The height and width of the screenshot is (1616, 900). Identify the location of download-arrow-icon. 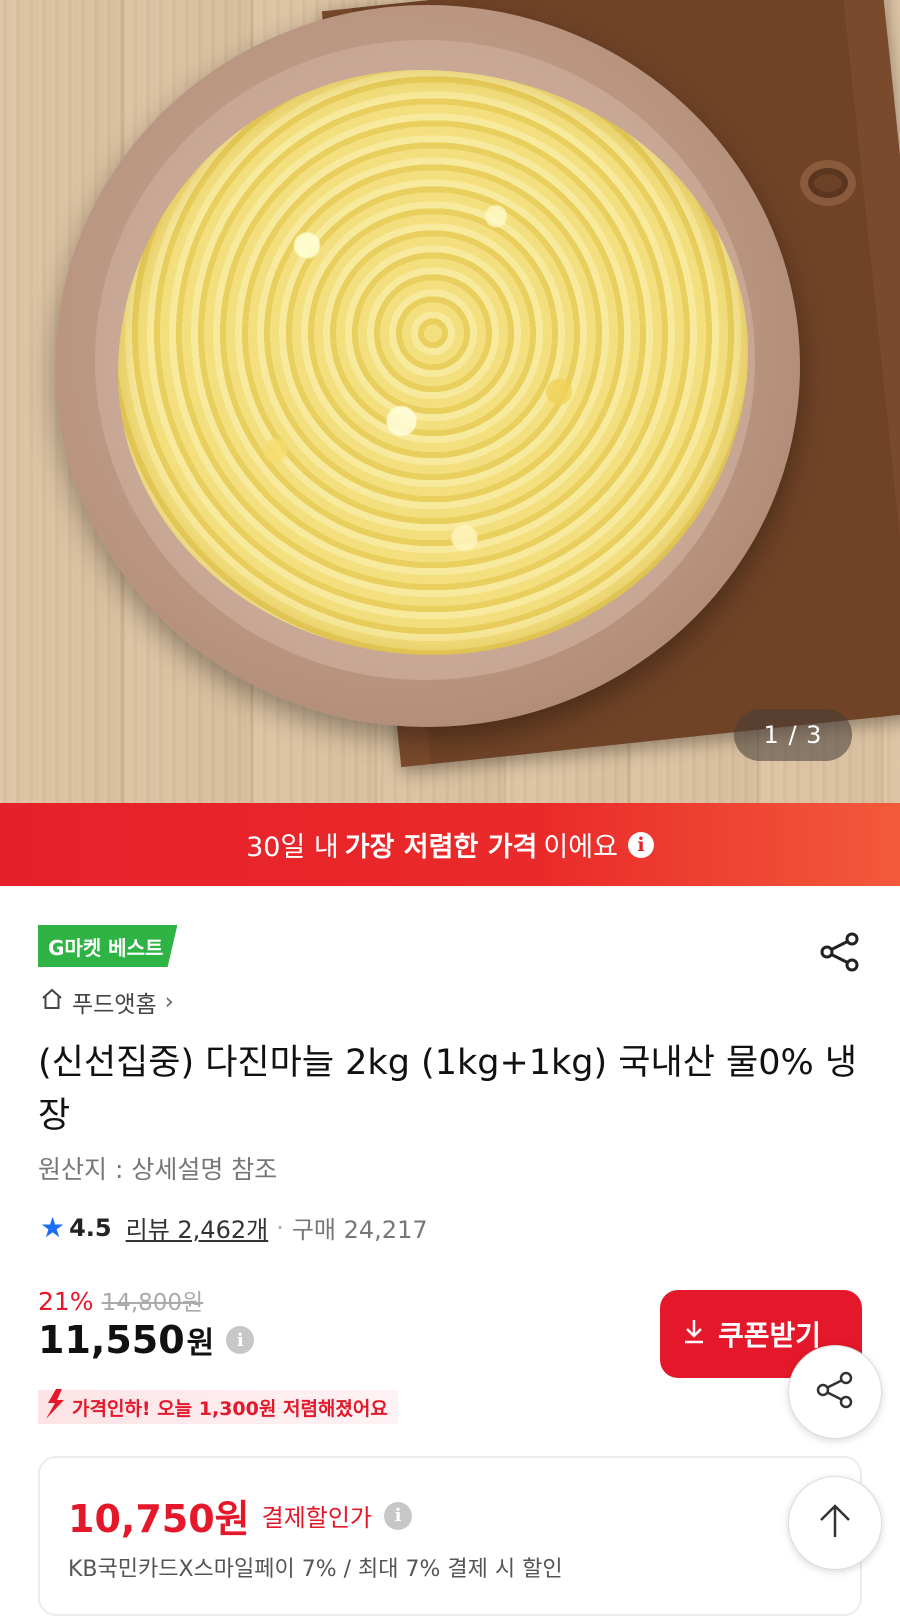
(694, 1334).